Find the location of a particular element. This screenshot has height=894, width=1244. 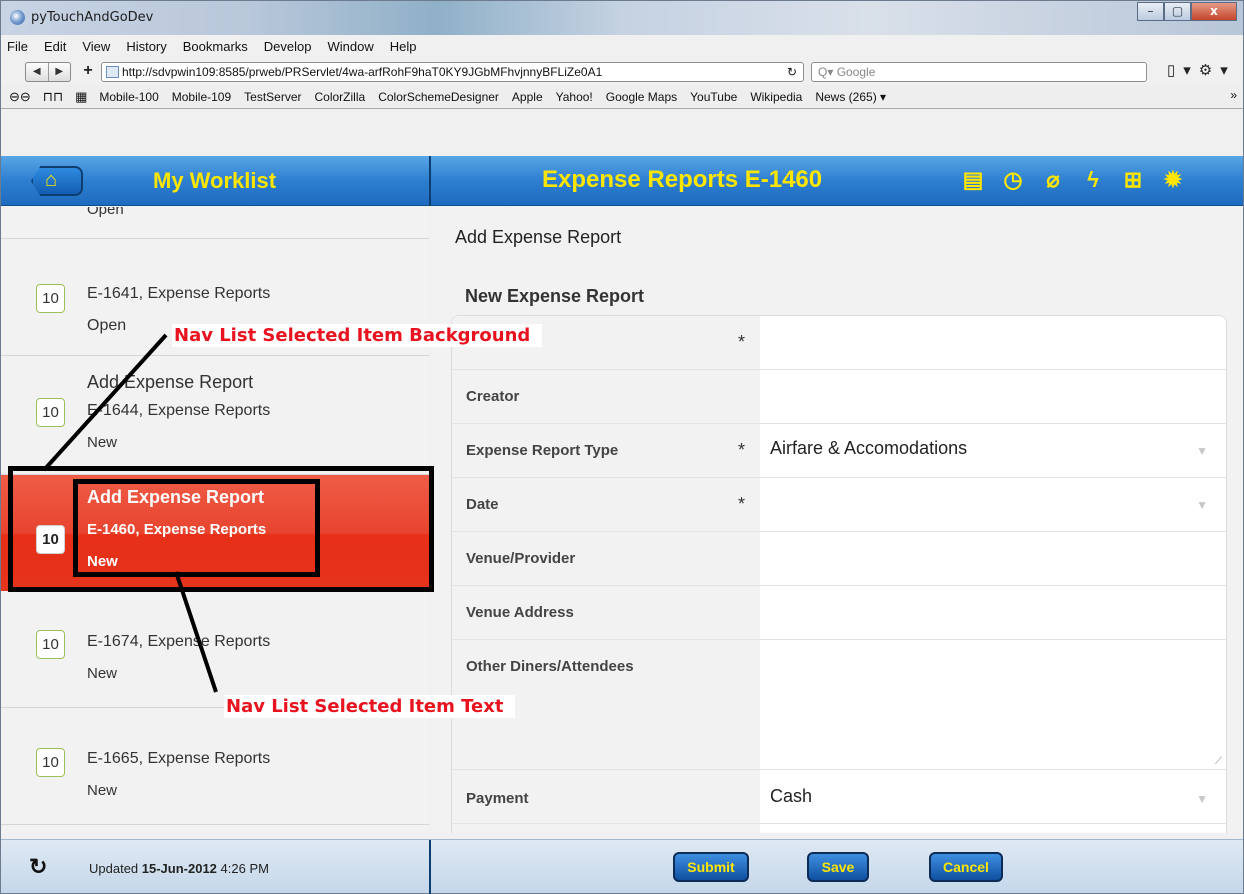

header-actions: ▤ ◷ ⌀ ϟ ⊞ ✹ is located at coordinates (1073, 180).